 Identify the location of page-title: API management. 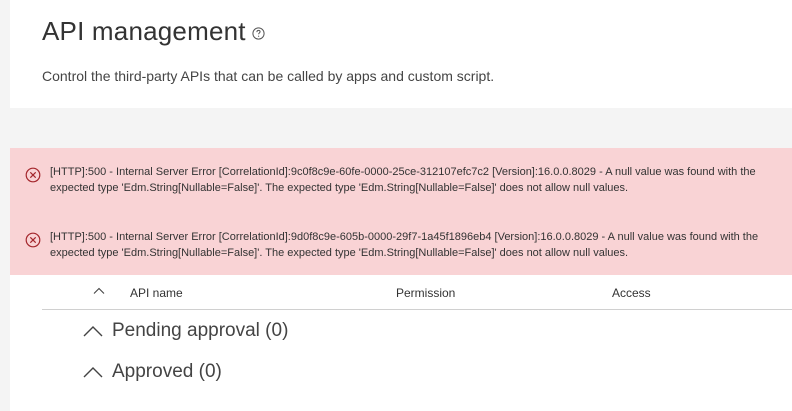
(144, 31).